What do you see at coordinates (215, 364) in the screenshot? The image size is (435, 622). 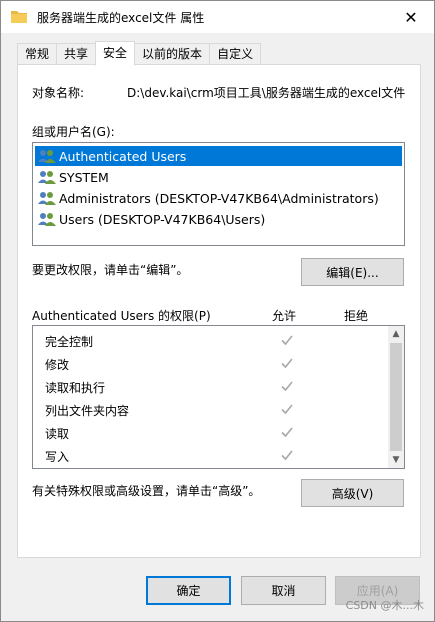 I see `permission-row: 修改` at bounding box center [215, 364].